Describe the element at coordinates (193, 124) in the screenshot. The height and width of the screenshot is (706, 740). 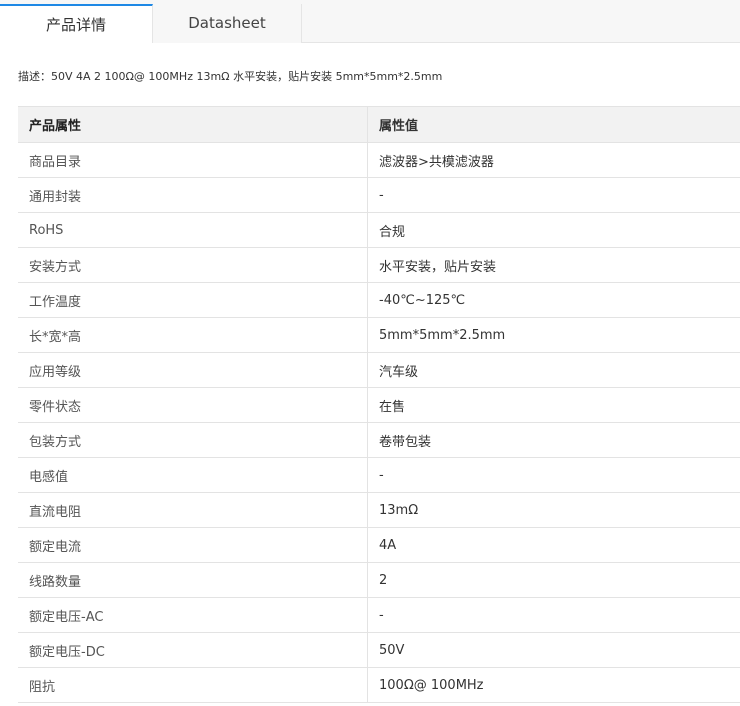
I see `column-header-attribute: 产品属性` at that location.